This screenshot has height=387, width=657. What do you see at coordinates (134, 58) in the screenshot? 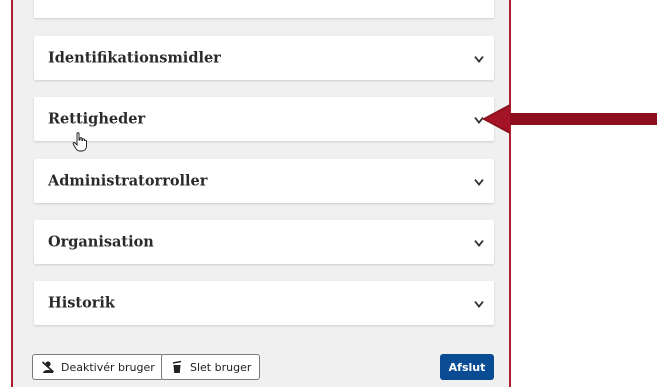
I see `accordion-title: Identifikationsmidler` at bounding box center [134, 58].